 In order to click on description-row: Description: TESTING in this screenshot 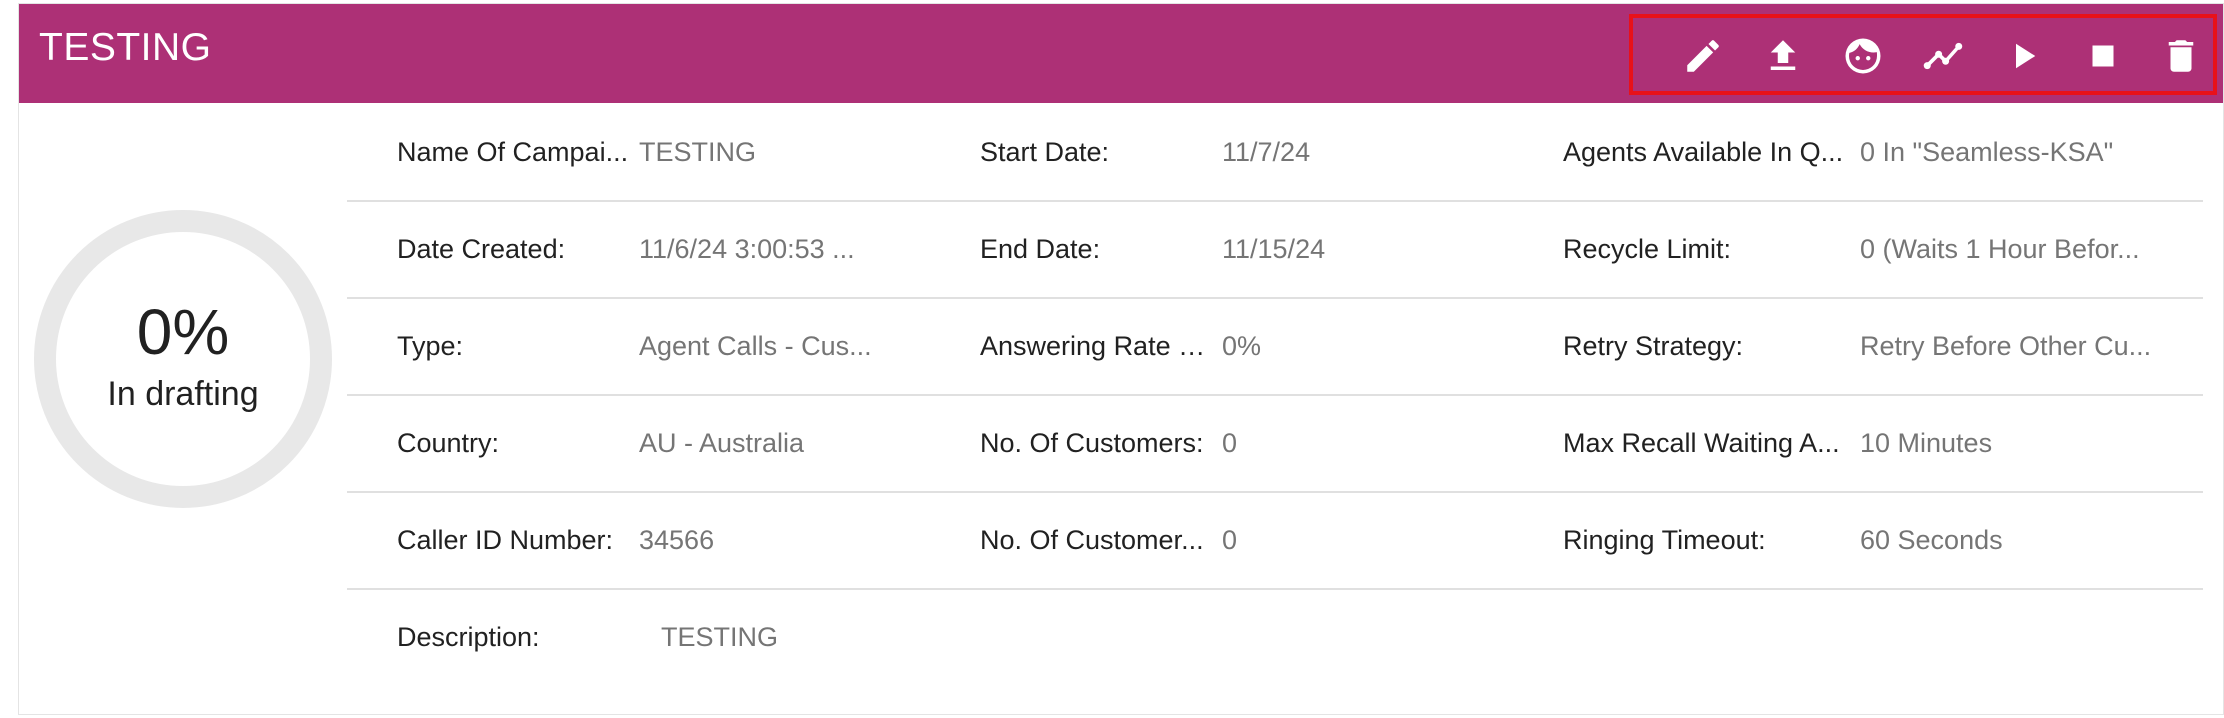, I will do `click(1275, 637)`.